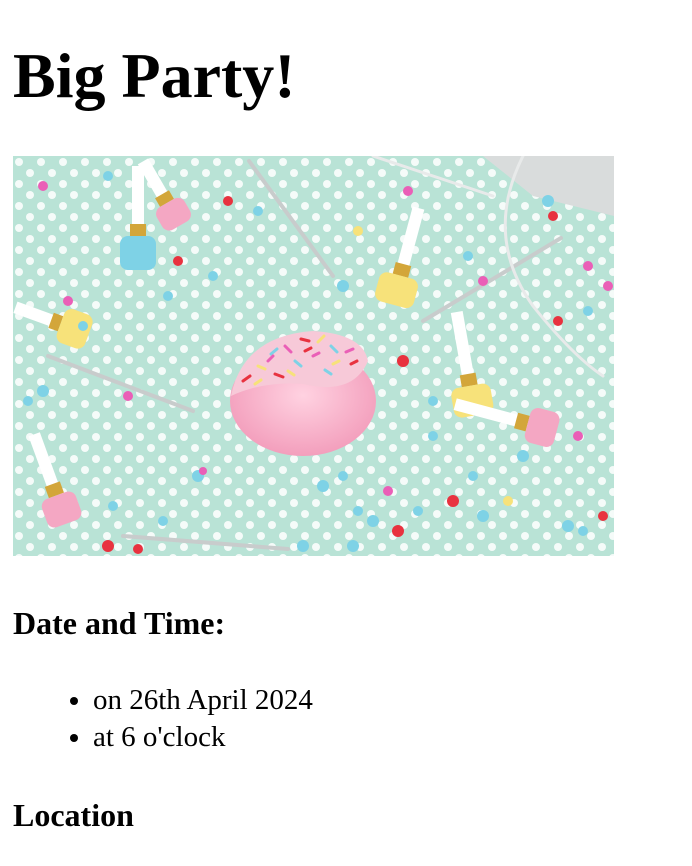 This screenshot has height=866, width=692. Describe the element at coordinates (203, 737) in the screenshot. I see `list-item: at 6 o'clock` at that location.